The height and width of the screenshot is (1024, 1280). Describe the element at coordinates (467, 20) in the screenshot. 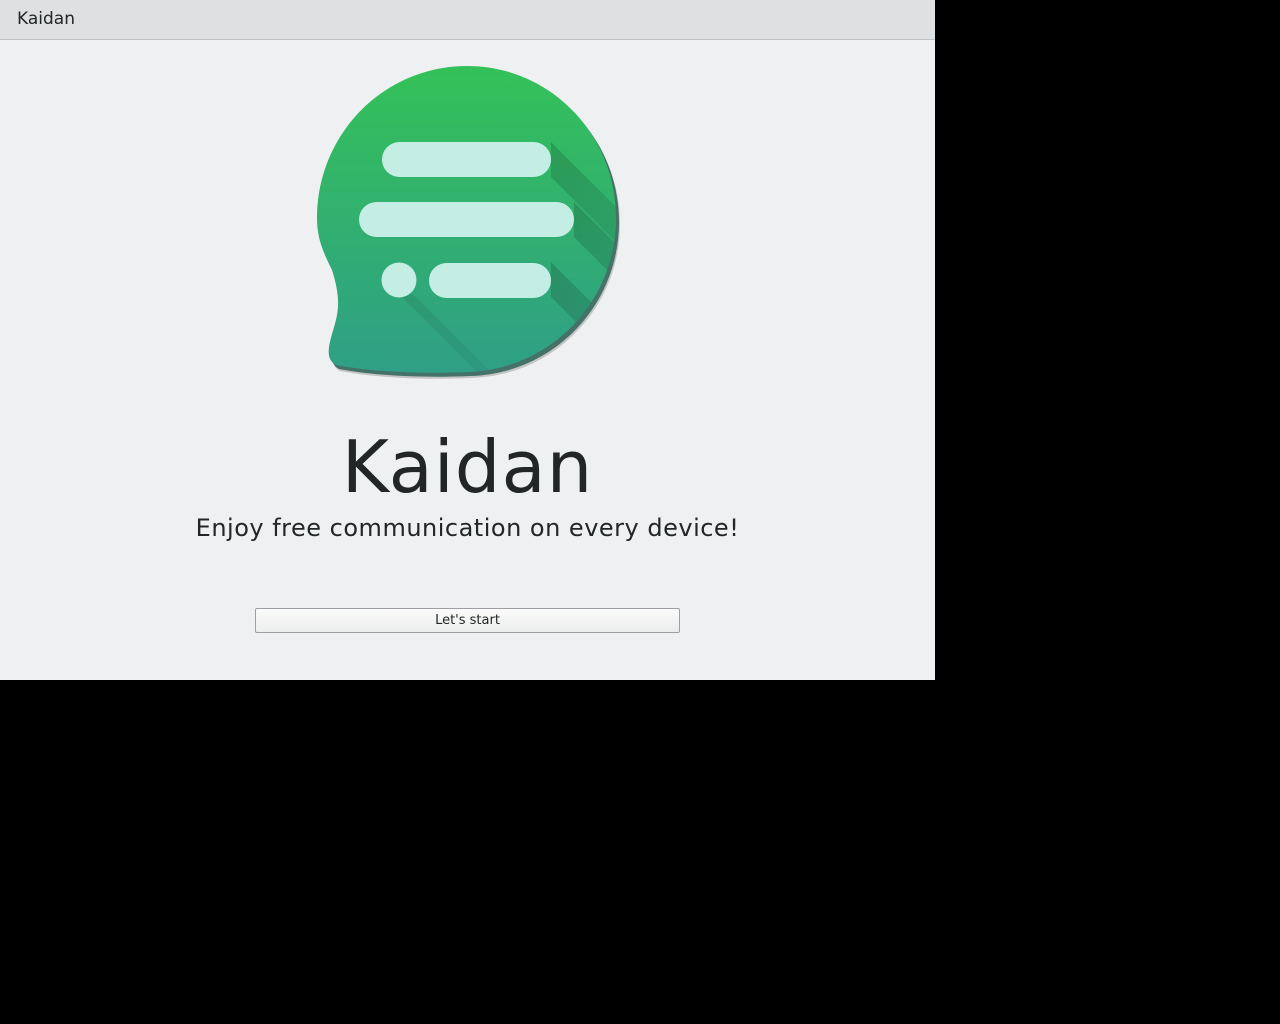

I see `header-bar: Kaidan` at that location.